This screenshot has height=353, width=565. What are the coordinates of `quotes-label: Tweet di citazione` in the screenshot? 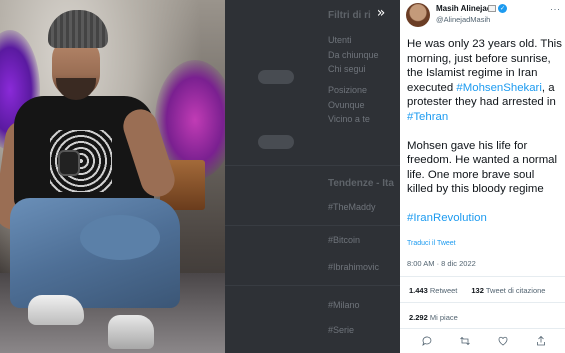 It's located at (516, 290).